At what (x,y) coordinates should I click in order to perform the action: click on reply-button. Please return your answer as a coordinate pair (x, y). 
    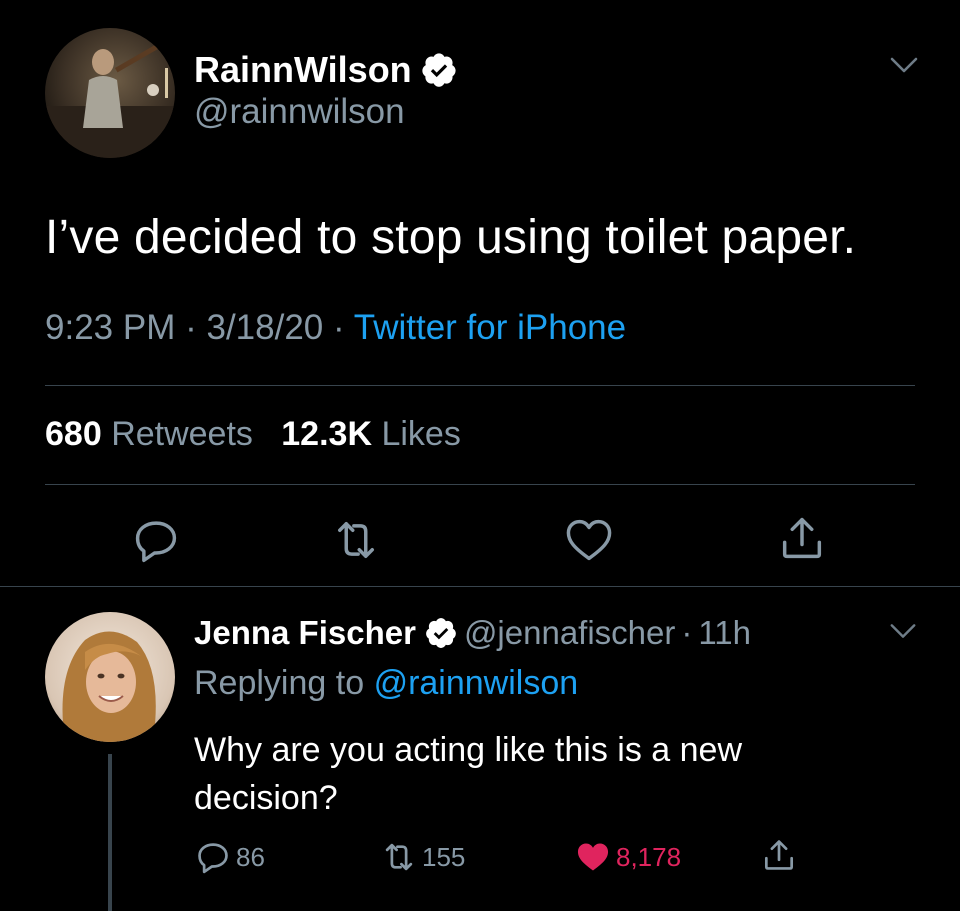
    Looking at the image, I should click on (156, 540).